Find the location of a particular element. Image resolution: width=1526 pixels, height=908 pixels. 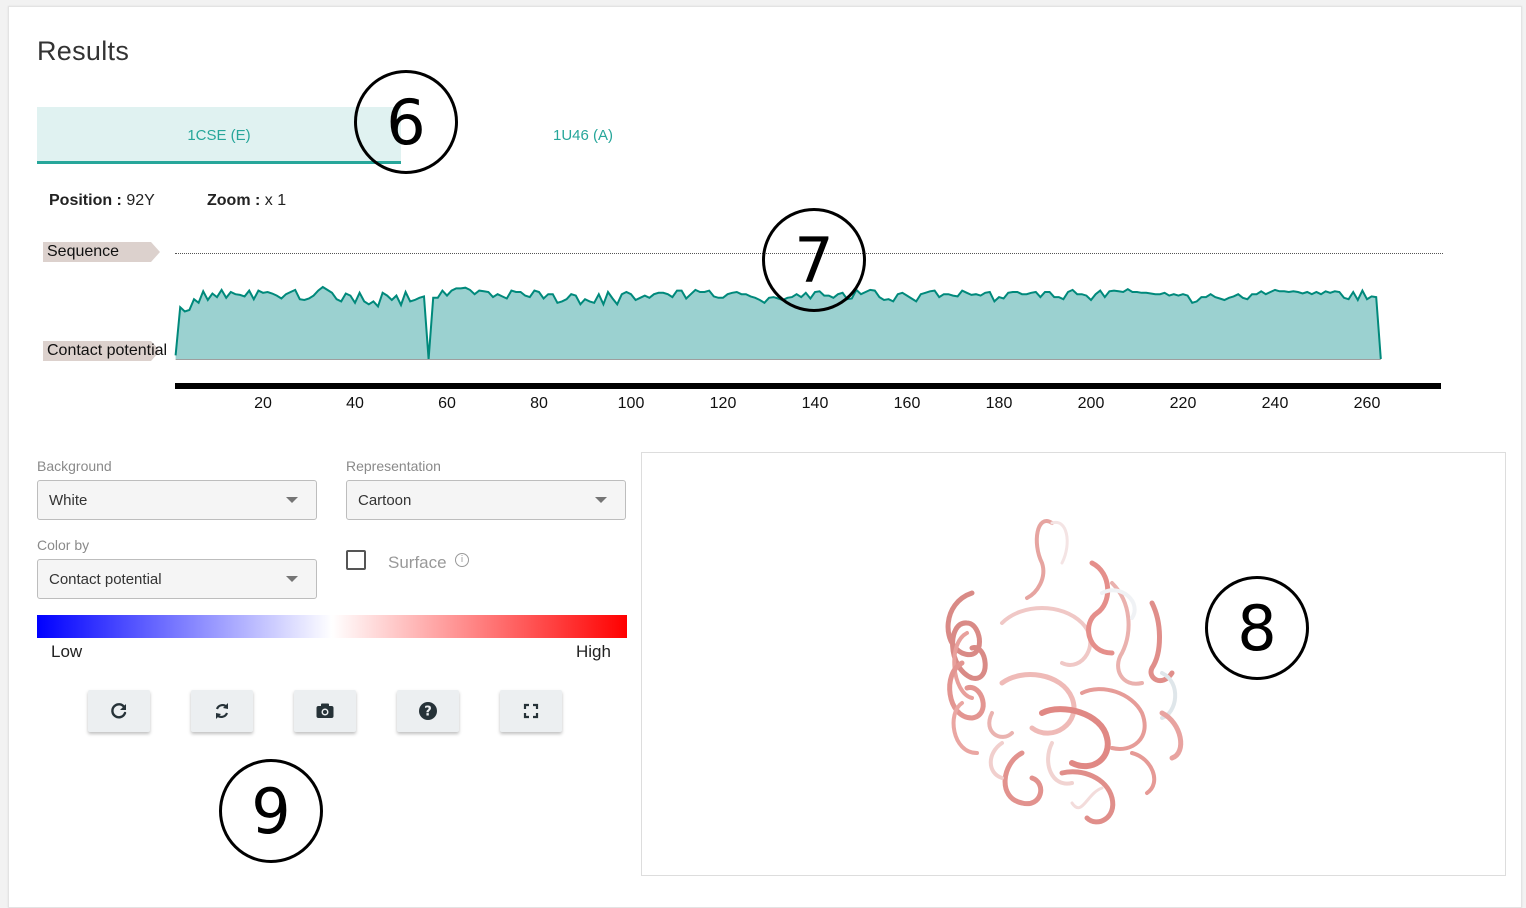

background-select: White is located at coordinates (177, 500).